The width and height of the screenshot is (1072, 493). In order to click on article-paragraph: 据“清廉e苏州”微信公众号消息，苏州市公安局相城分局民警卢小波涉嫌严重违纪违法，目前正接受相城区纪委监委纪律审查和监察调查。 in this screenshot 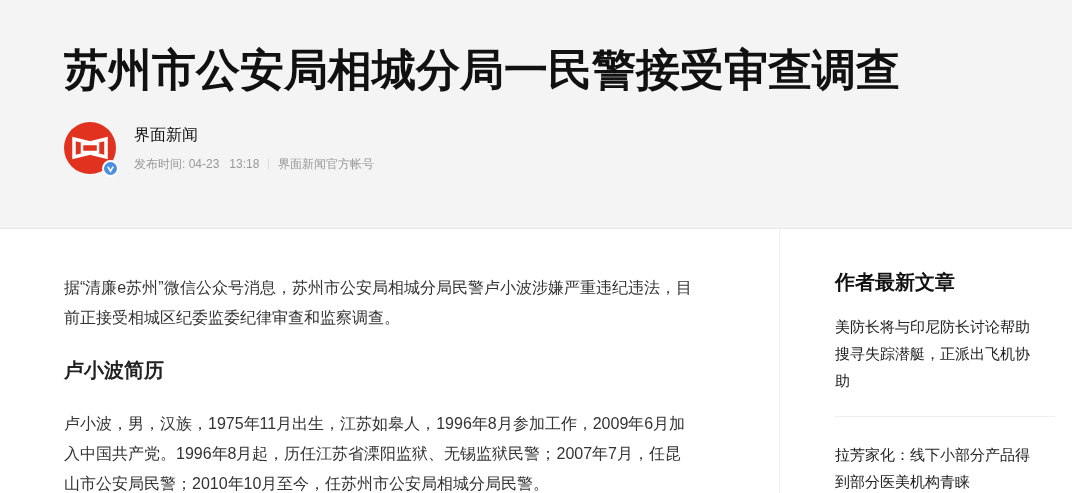, I will do `click(378, 303)`.